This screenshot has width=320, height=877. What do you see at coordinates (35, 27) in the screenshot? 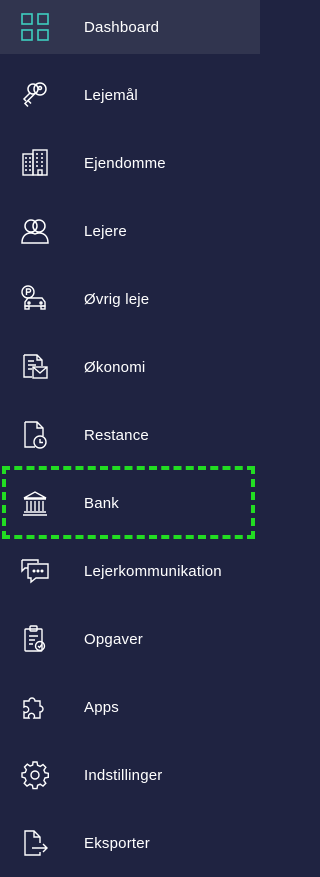
I see `dashboard-grid-icon` at bounding box center [35, 27].